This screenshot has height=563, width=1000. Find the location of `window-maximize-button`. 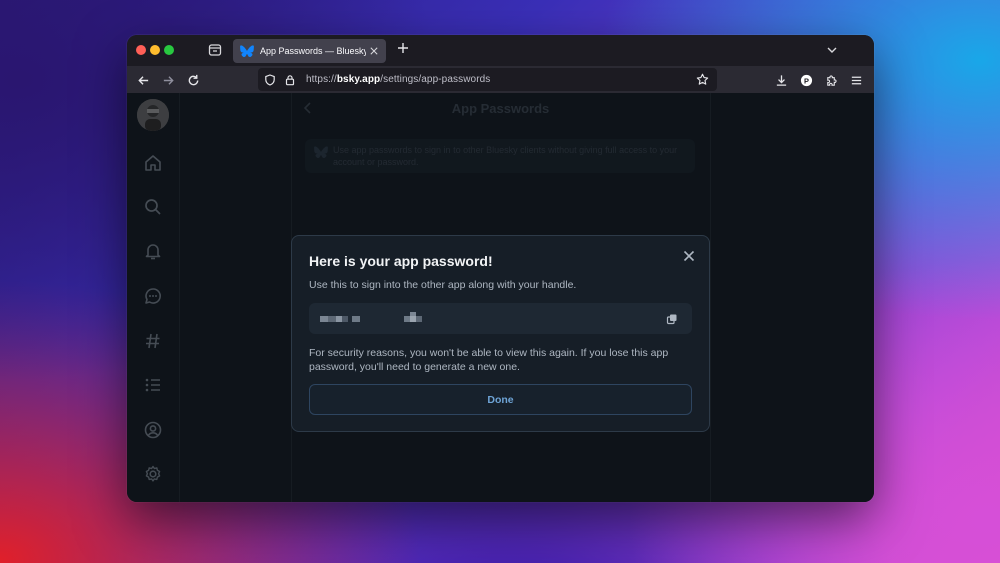

window-maximize-button is located at coordinates (169, 50).